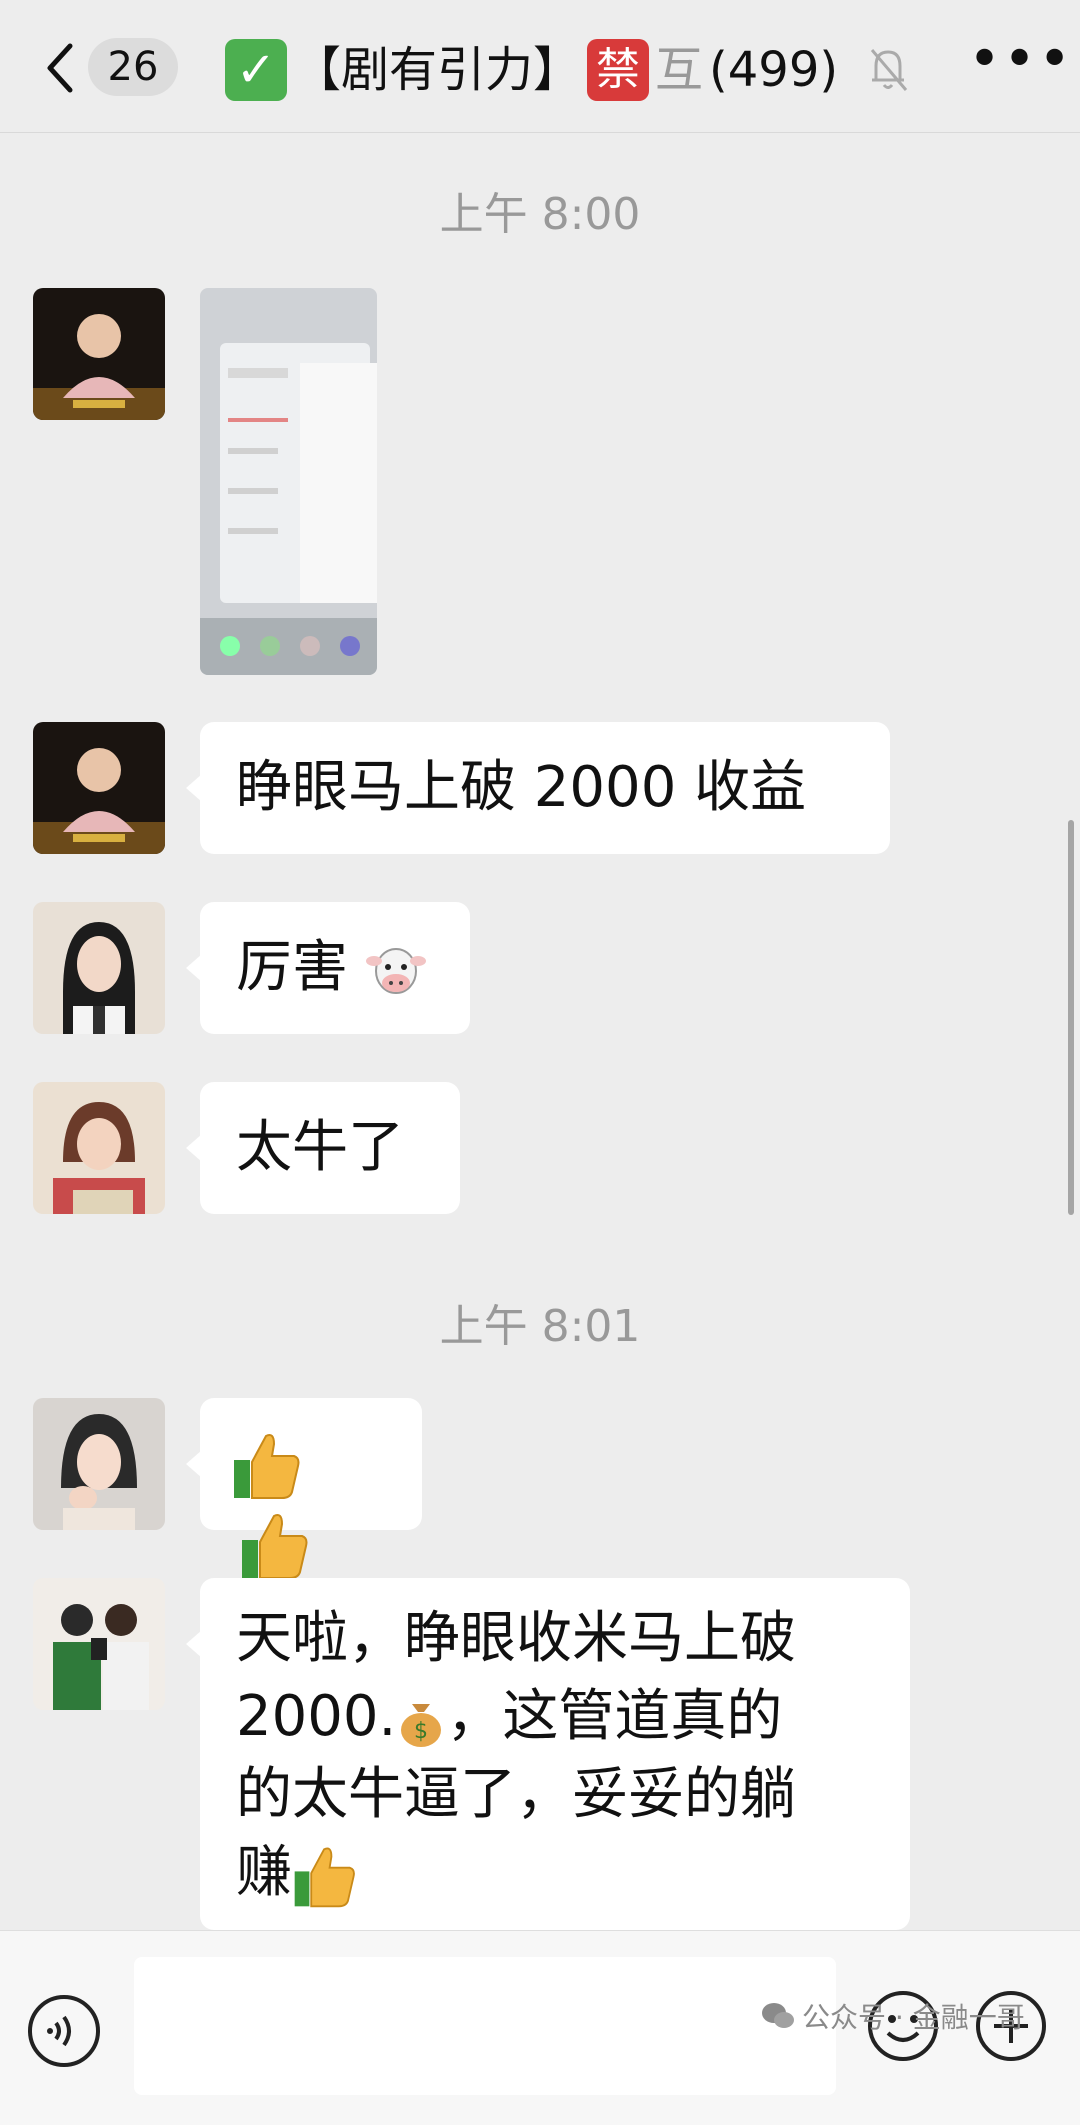  Describe the element at coordinates (288, 481) in the screenshot. I see `image-message` at that location.